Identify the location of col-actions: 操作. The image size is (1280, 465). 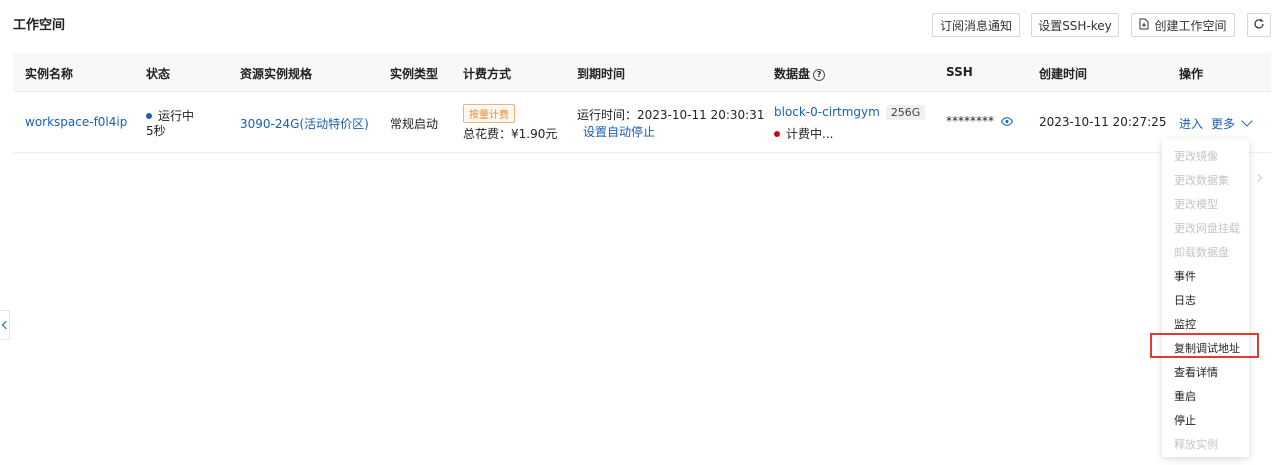
(1191, 74).